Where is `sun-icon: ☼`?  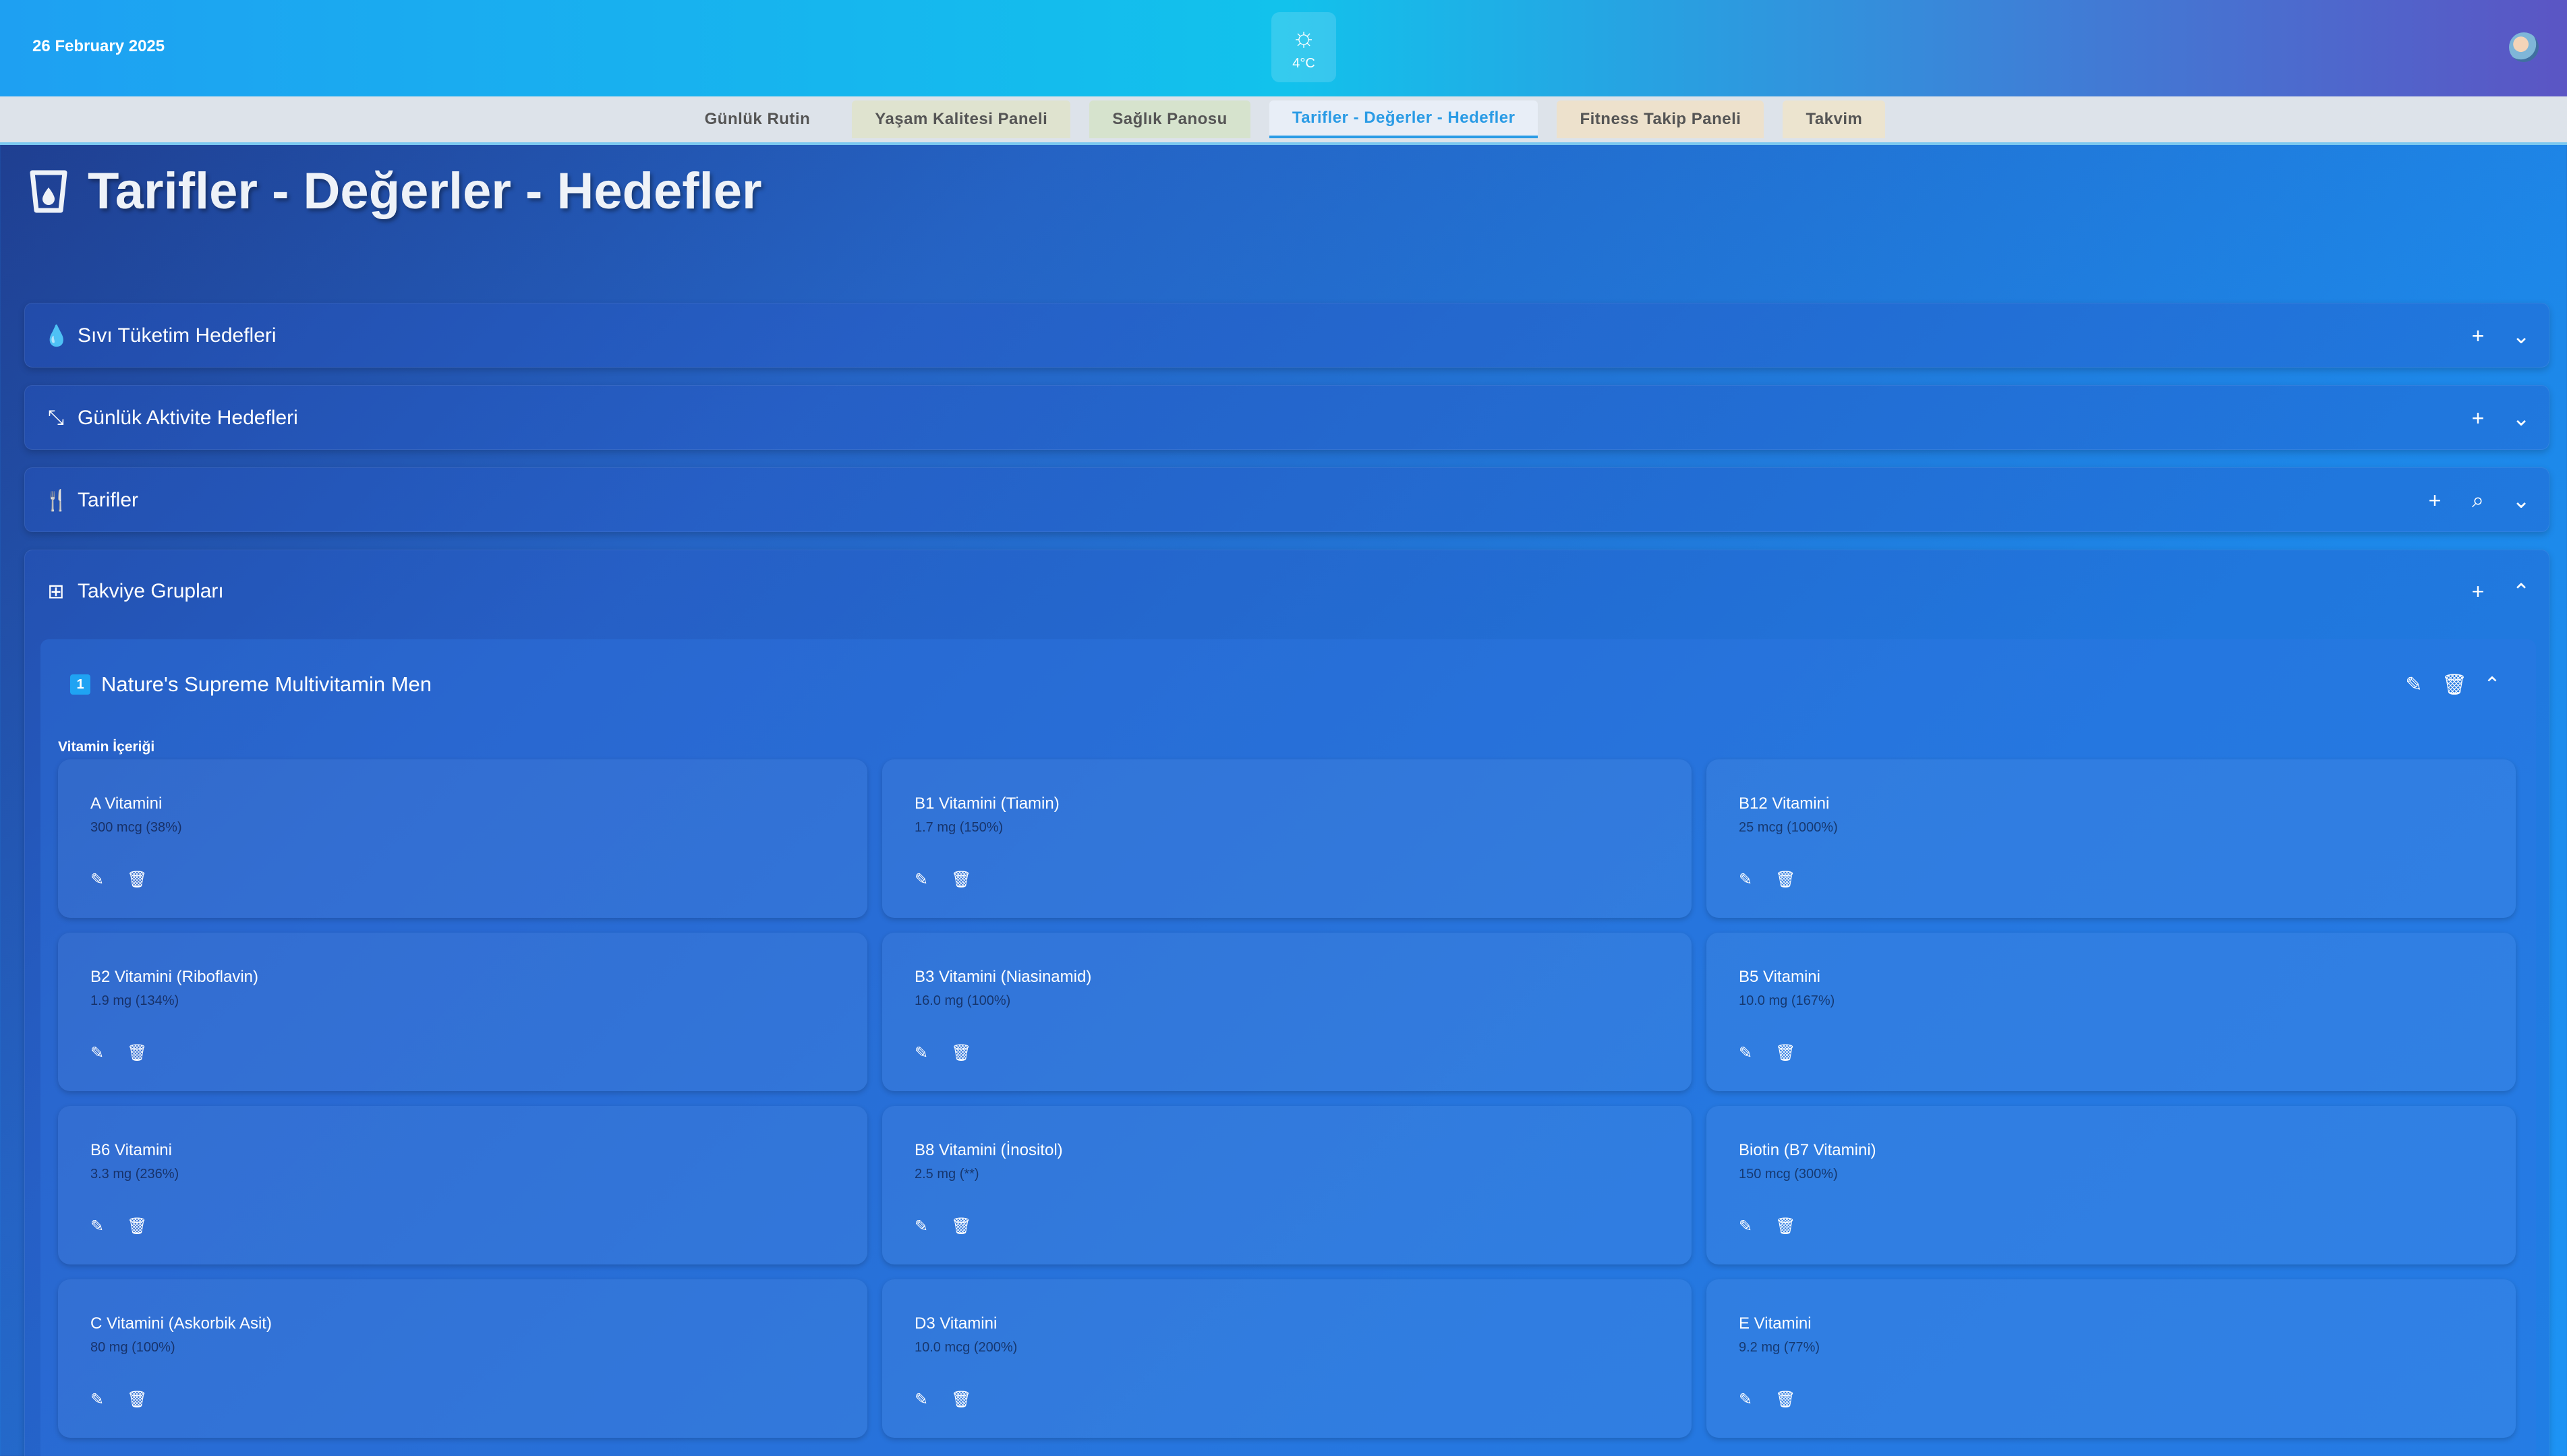
sun-icon: ☼ is located at coordinates (1304, 37).